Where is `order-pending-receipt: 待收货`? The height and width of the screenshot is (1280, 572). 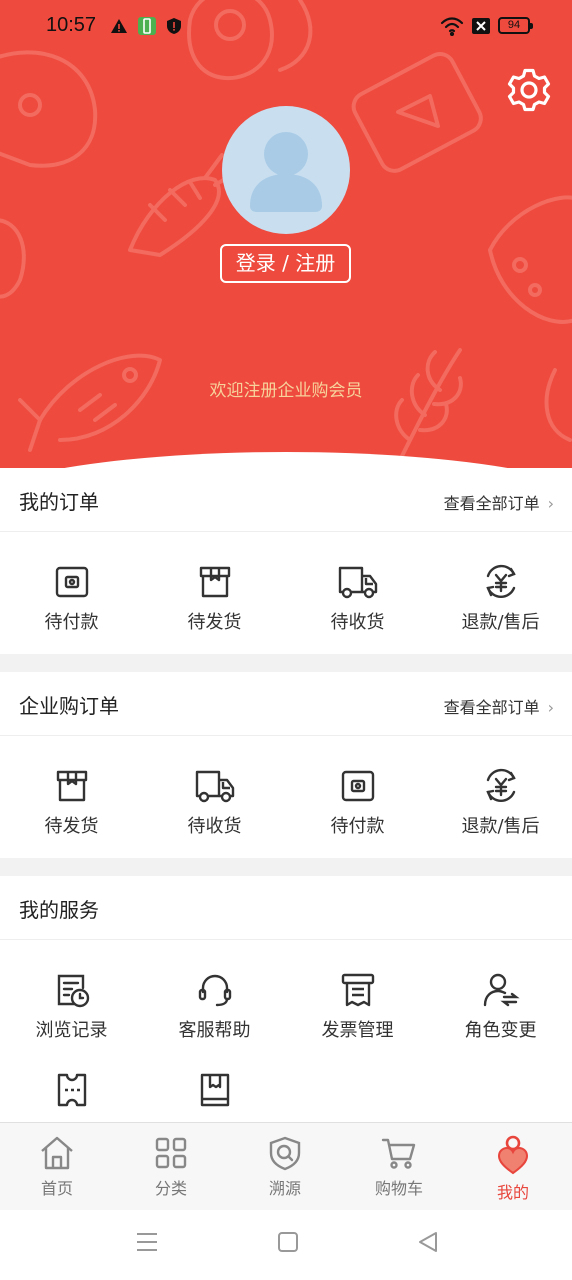 order-pending-receipt: 待收货 is located at coordinates (357, 599).